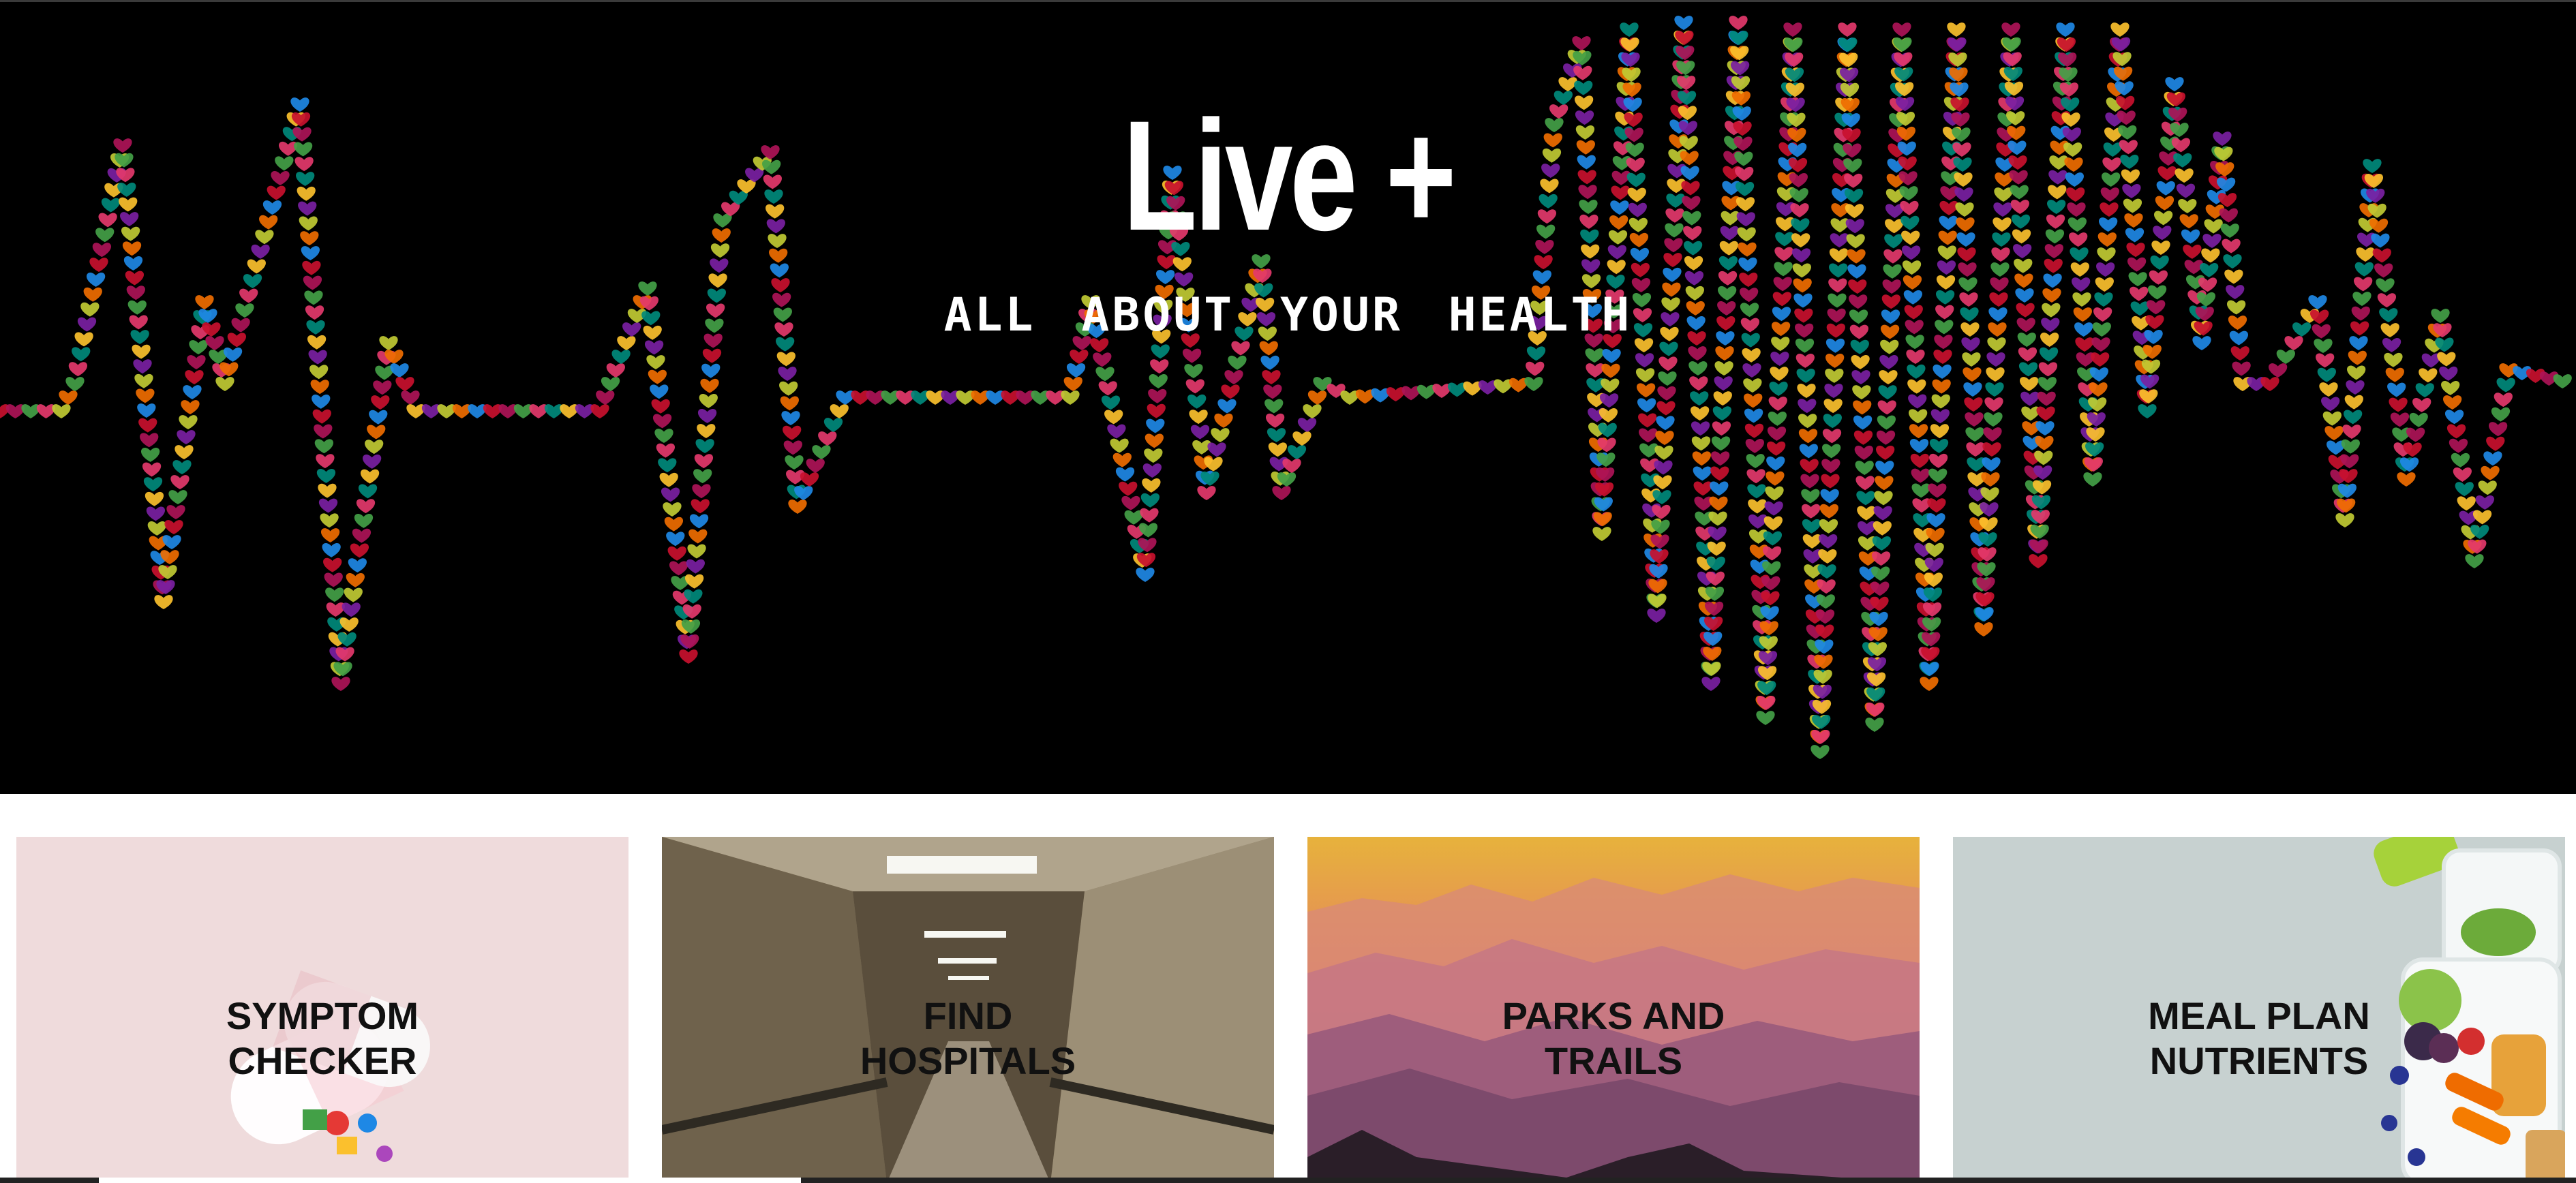  What do you see at coordinates (322, 1015) in the screenshot?
I see `card-title-line1: SYMPTOM` at bounding box center [322, 1015].